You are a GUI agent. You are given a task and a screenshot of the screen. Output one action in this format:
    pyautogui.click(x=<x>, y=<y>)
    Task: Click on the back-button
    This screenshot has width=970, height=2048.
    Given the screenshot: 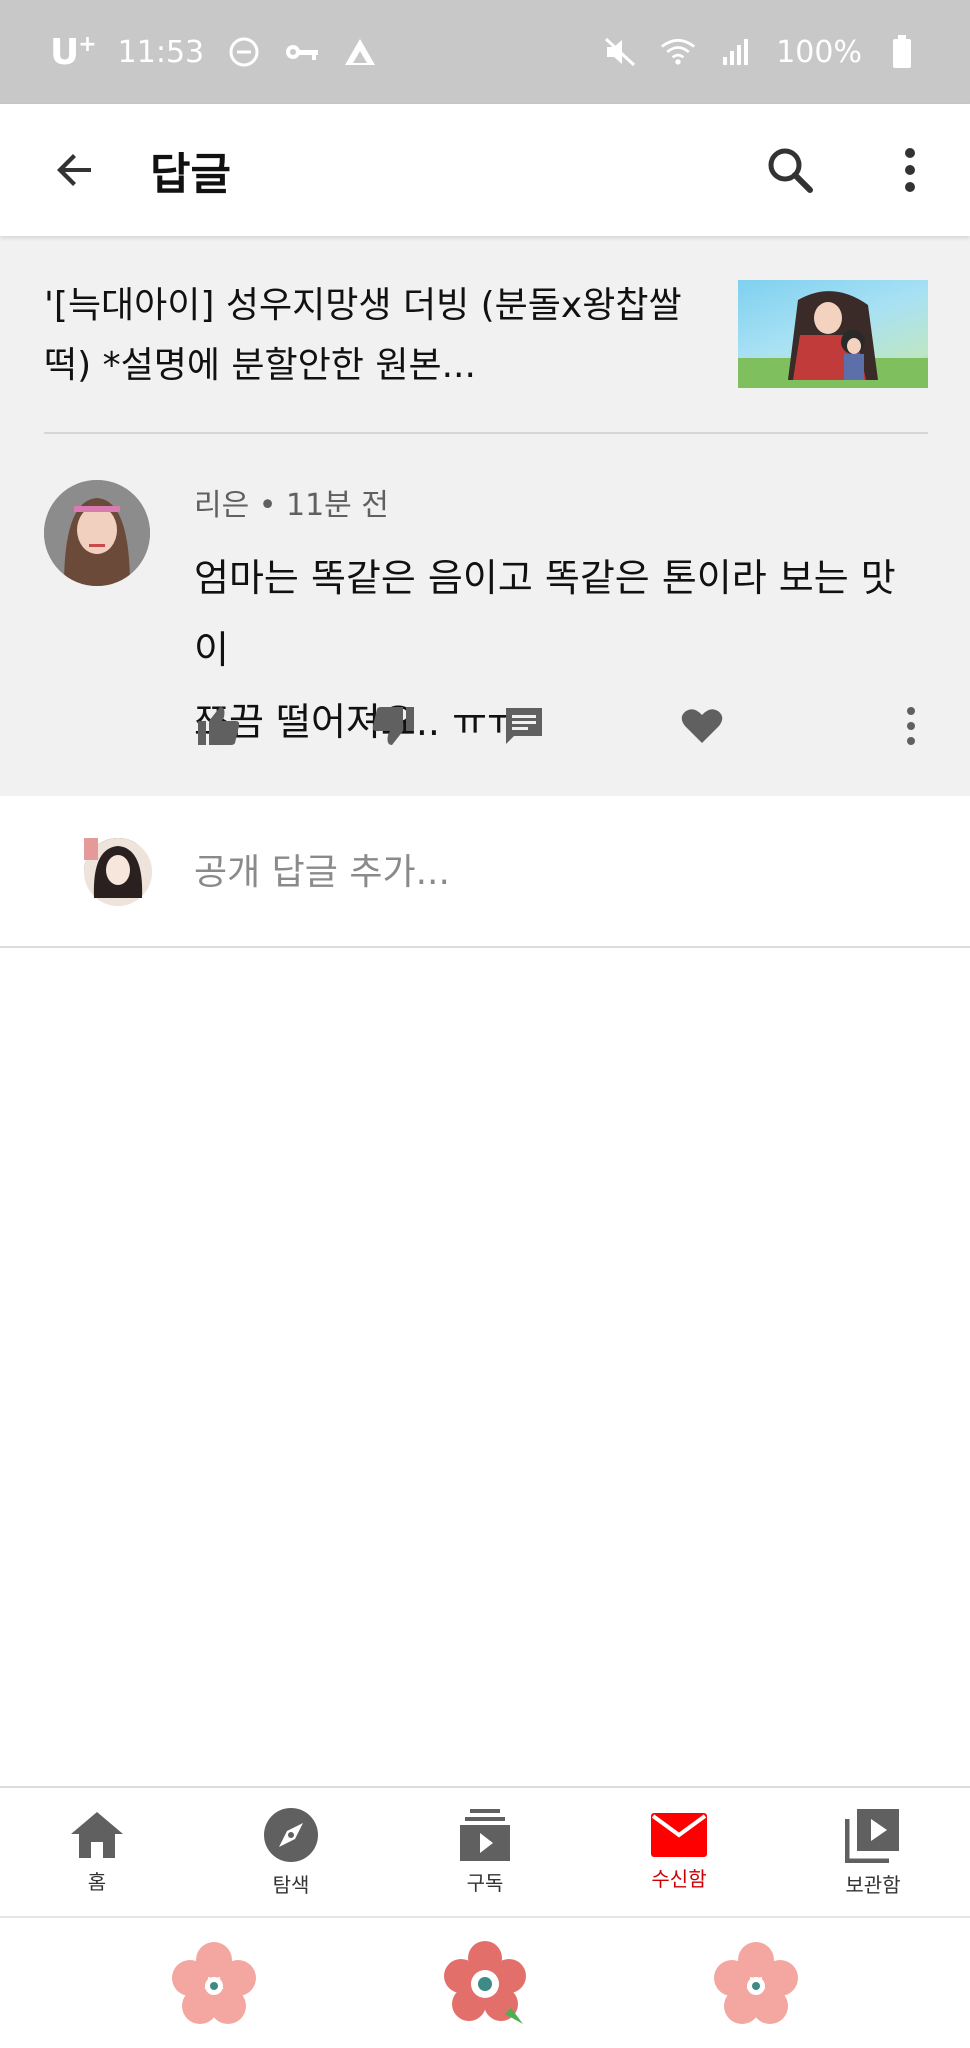 What is the action you would take?
    pyautogui.click(x=75, y=170)
    